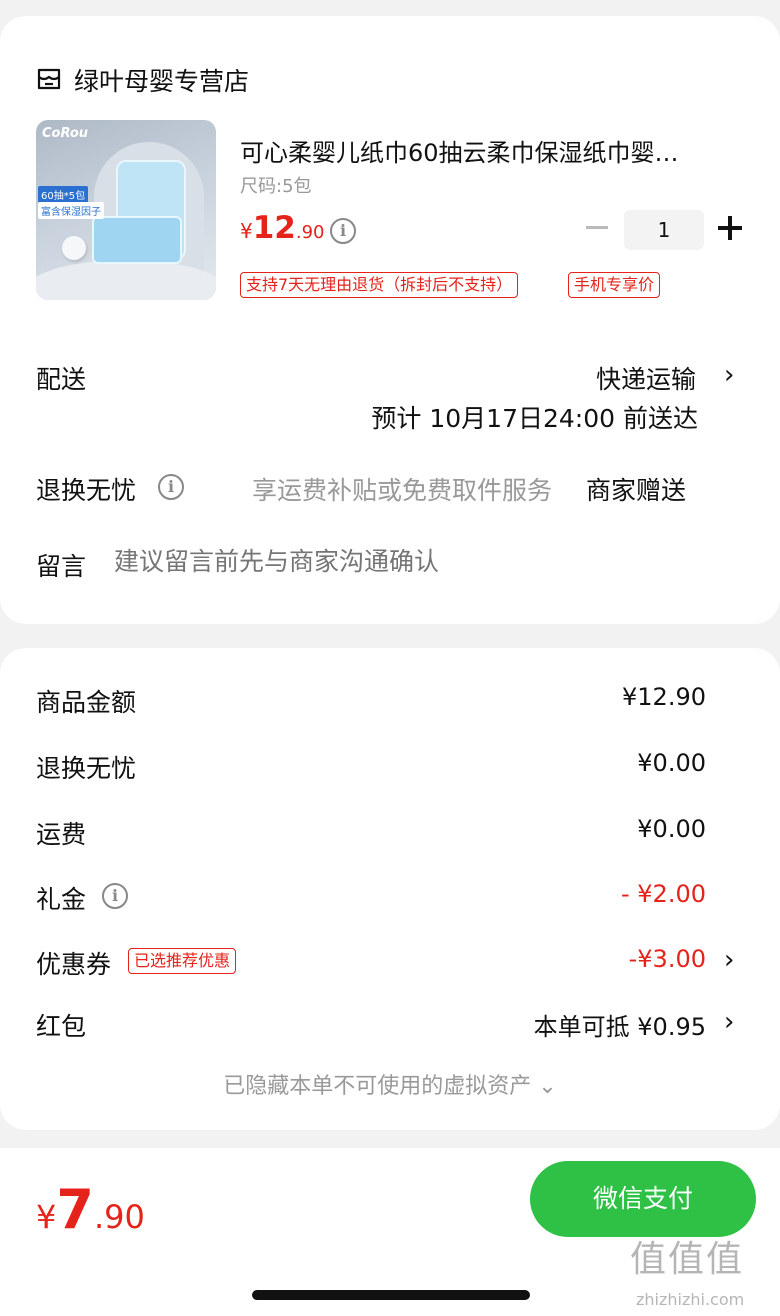  Describe the element at coordinates (664, 230) in the screenshot. I see `quantity-field: 1` at that location.